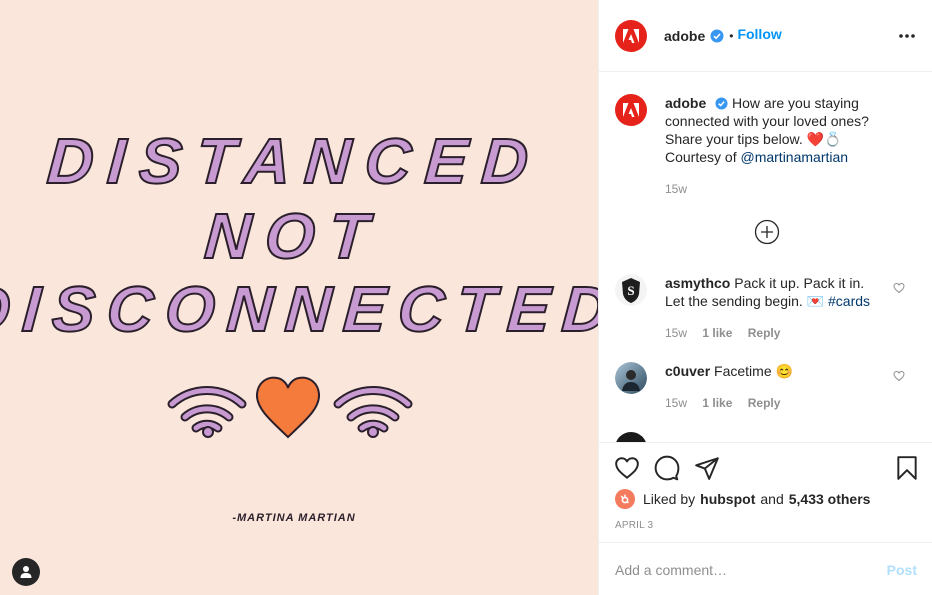 The width and height of the screenshot is (932, 595). Describe the element at coordinates (684, 36) in the screenshot. I see `header-username: adobe` at that location.